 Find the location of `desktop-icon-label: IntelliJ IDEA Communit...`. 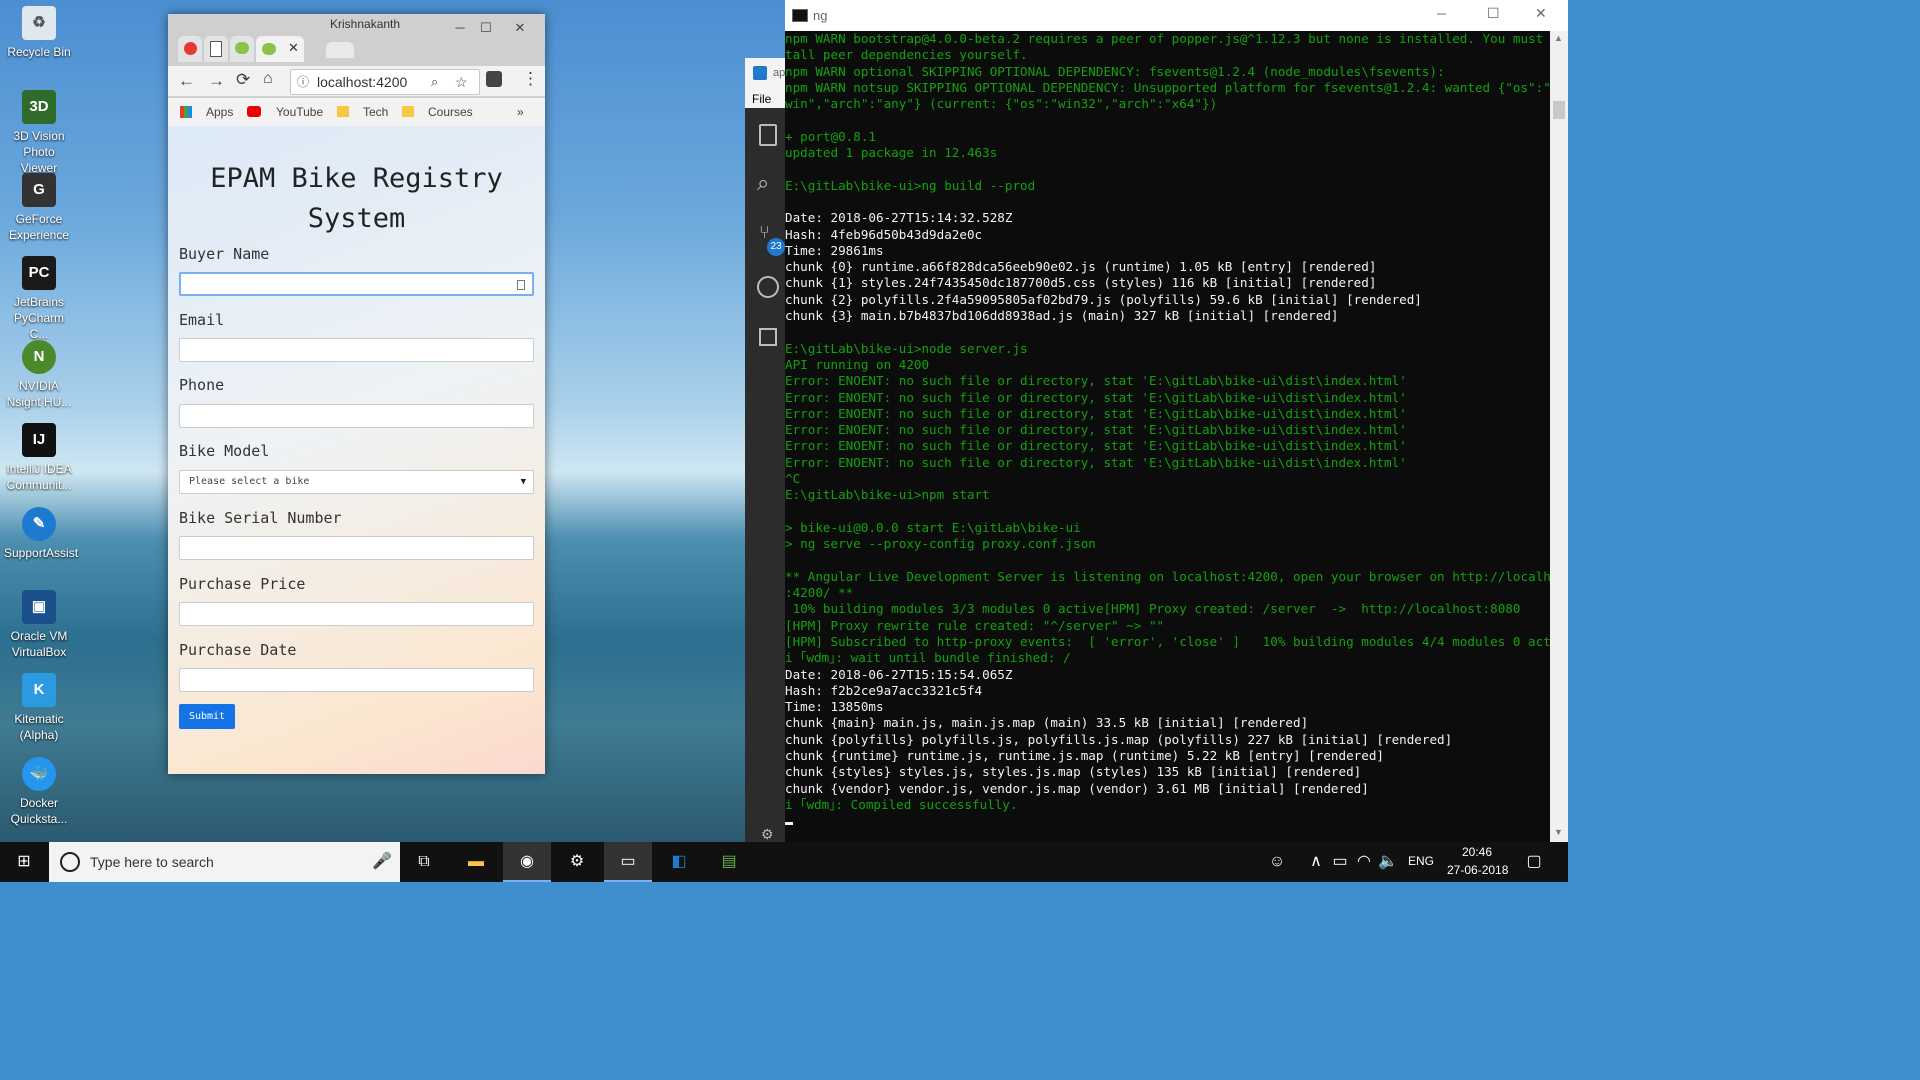

desktop-icon-label: IntelliJ IDEA Communit... is located at coordinates (39, 477).